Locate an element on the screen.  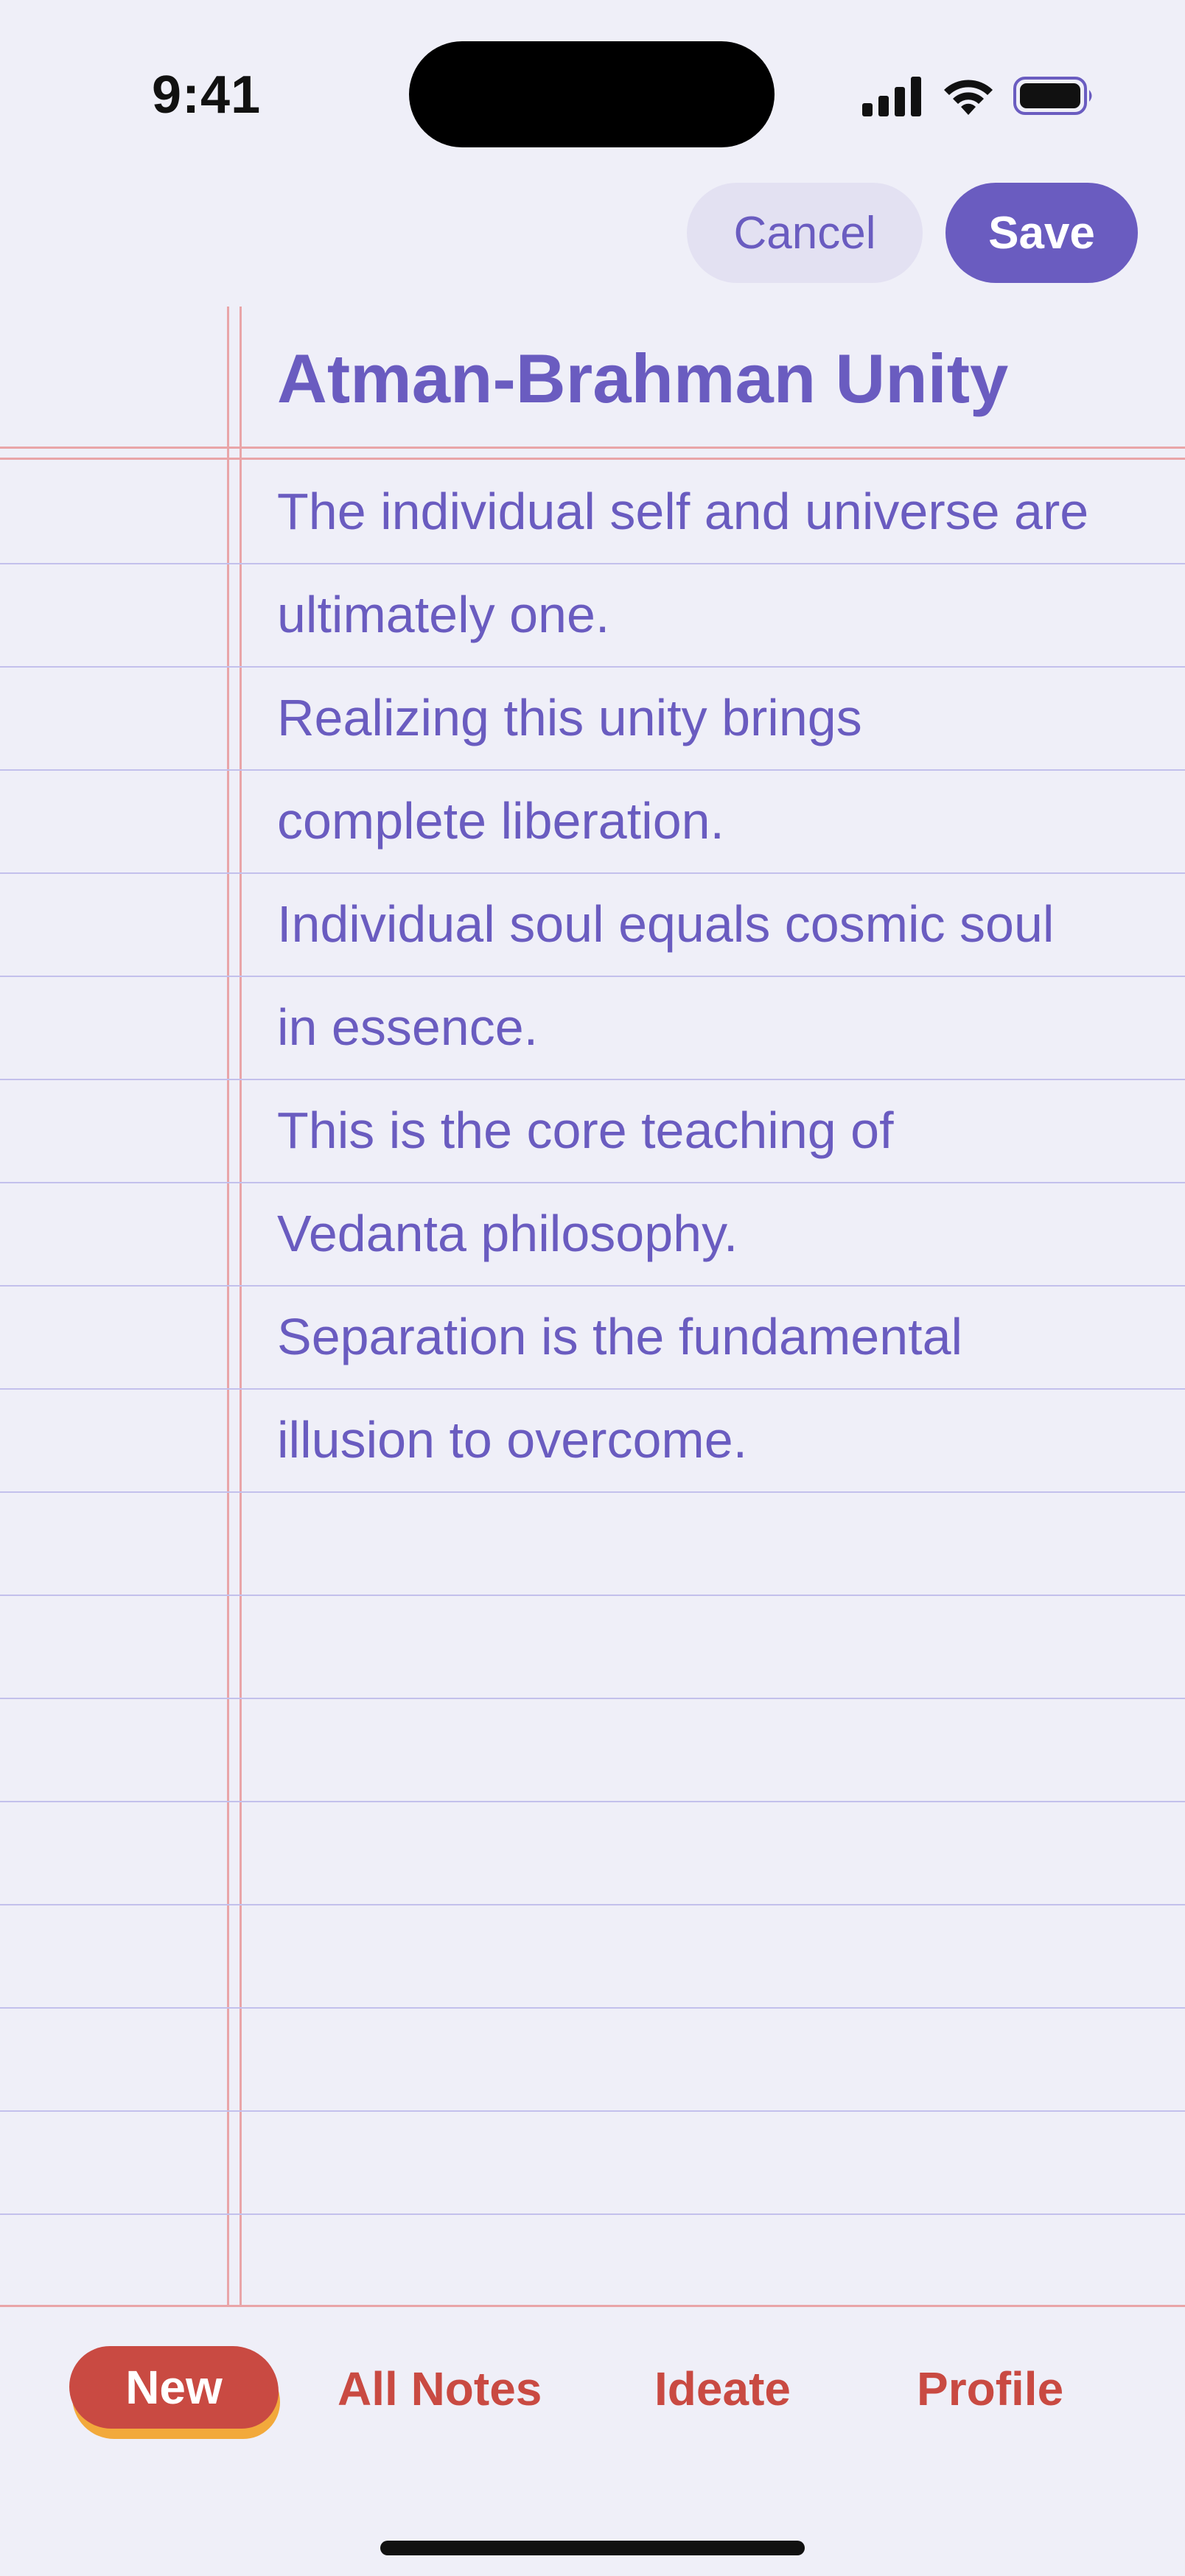
tab-bar-divider is located at coordinates (592, 2306).